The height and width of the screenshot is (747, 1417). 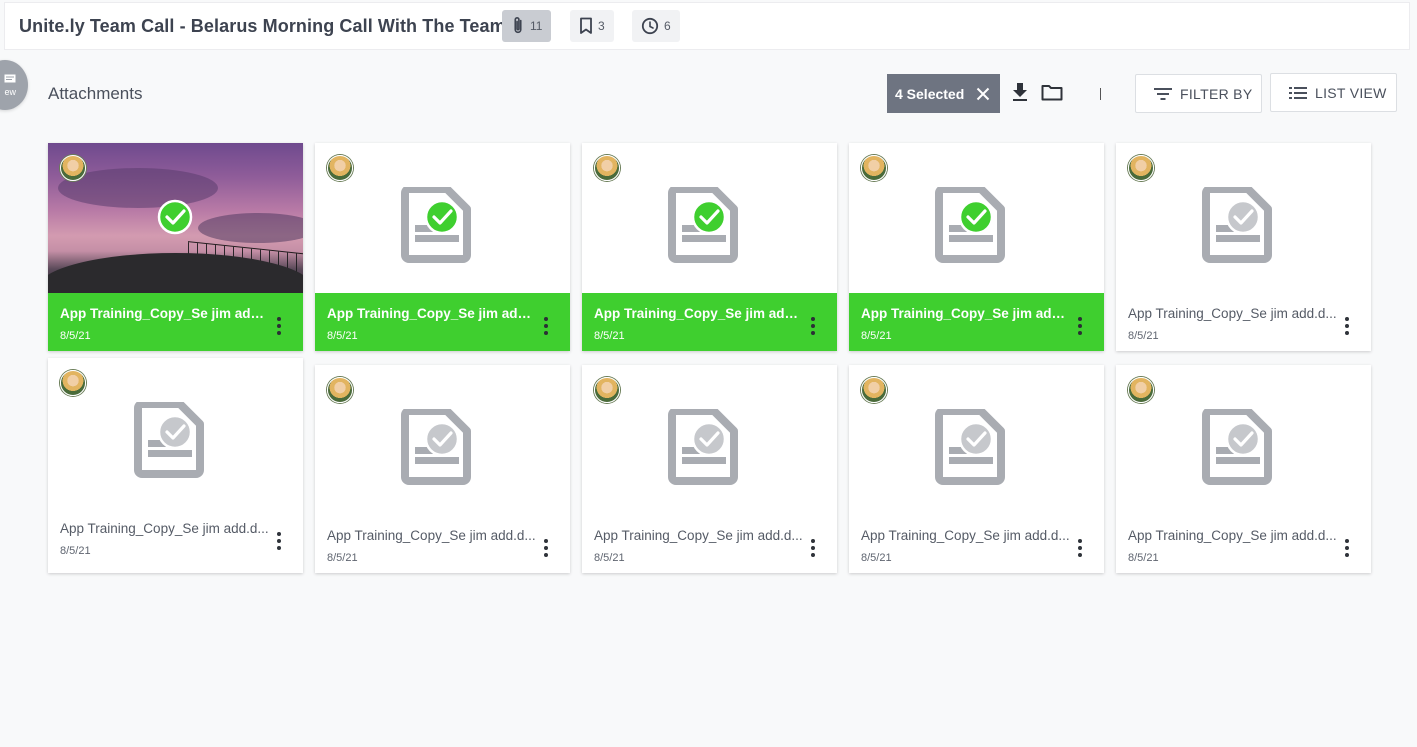 I want to click on selected-count-label: 4 Selected, so click(x=930, y=93).